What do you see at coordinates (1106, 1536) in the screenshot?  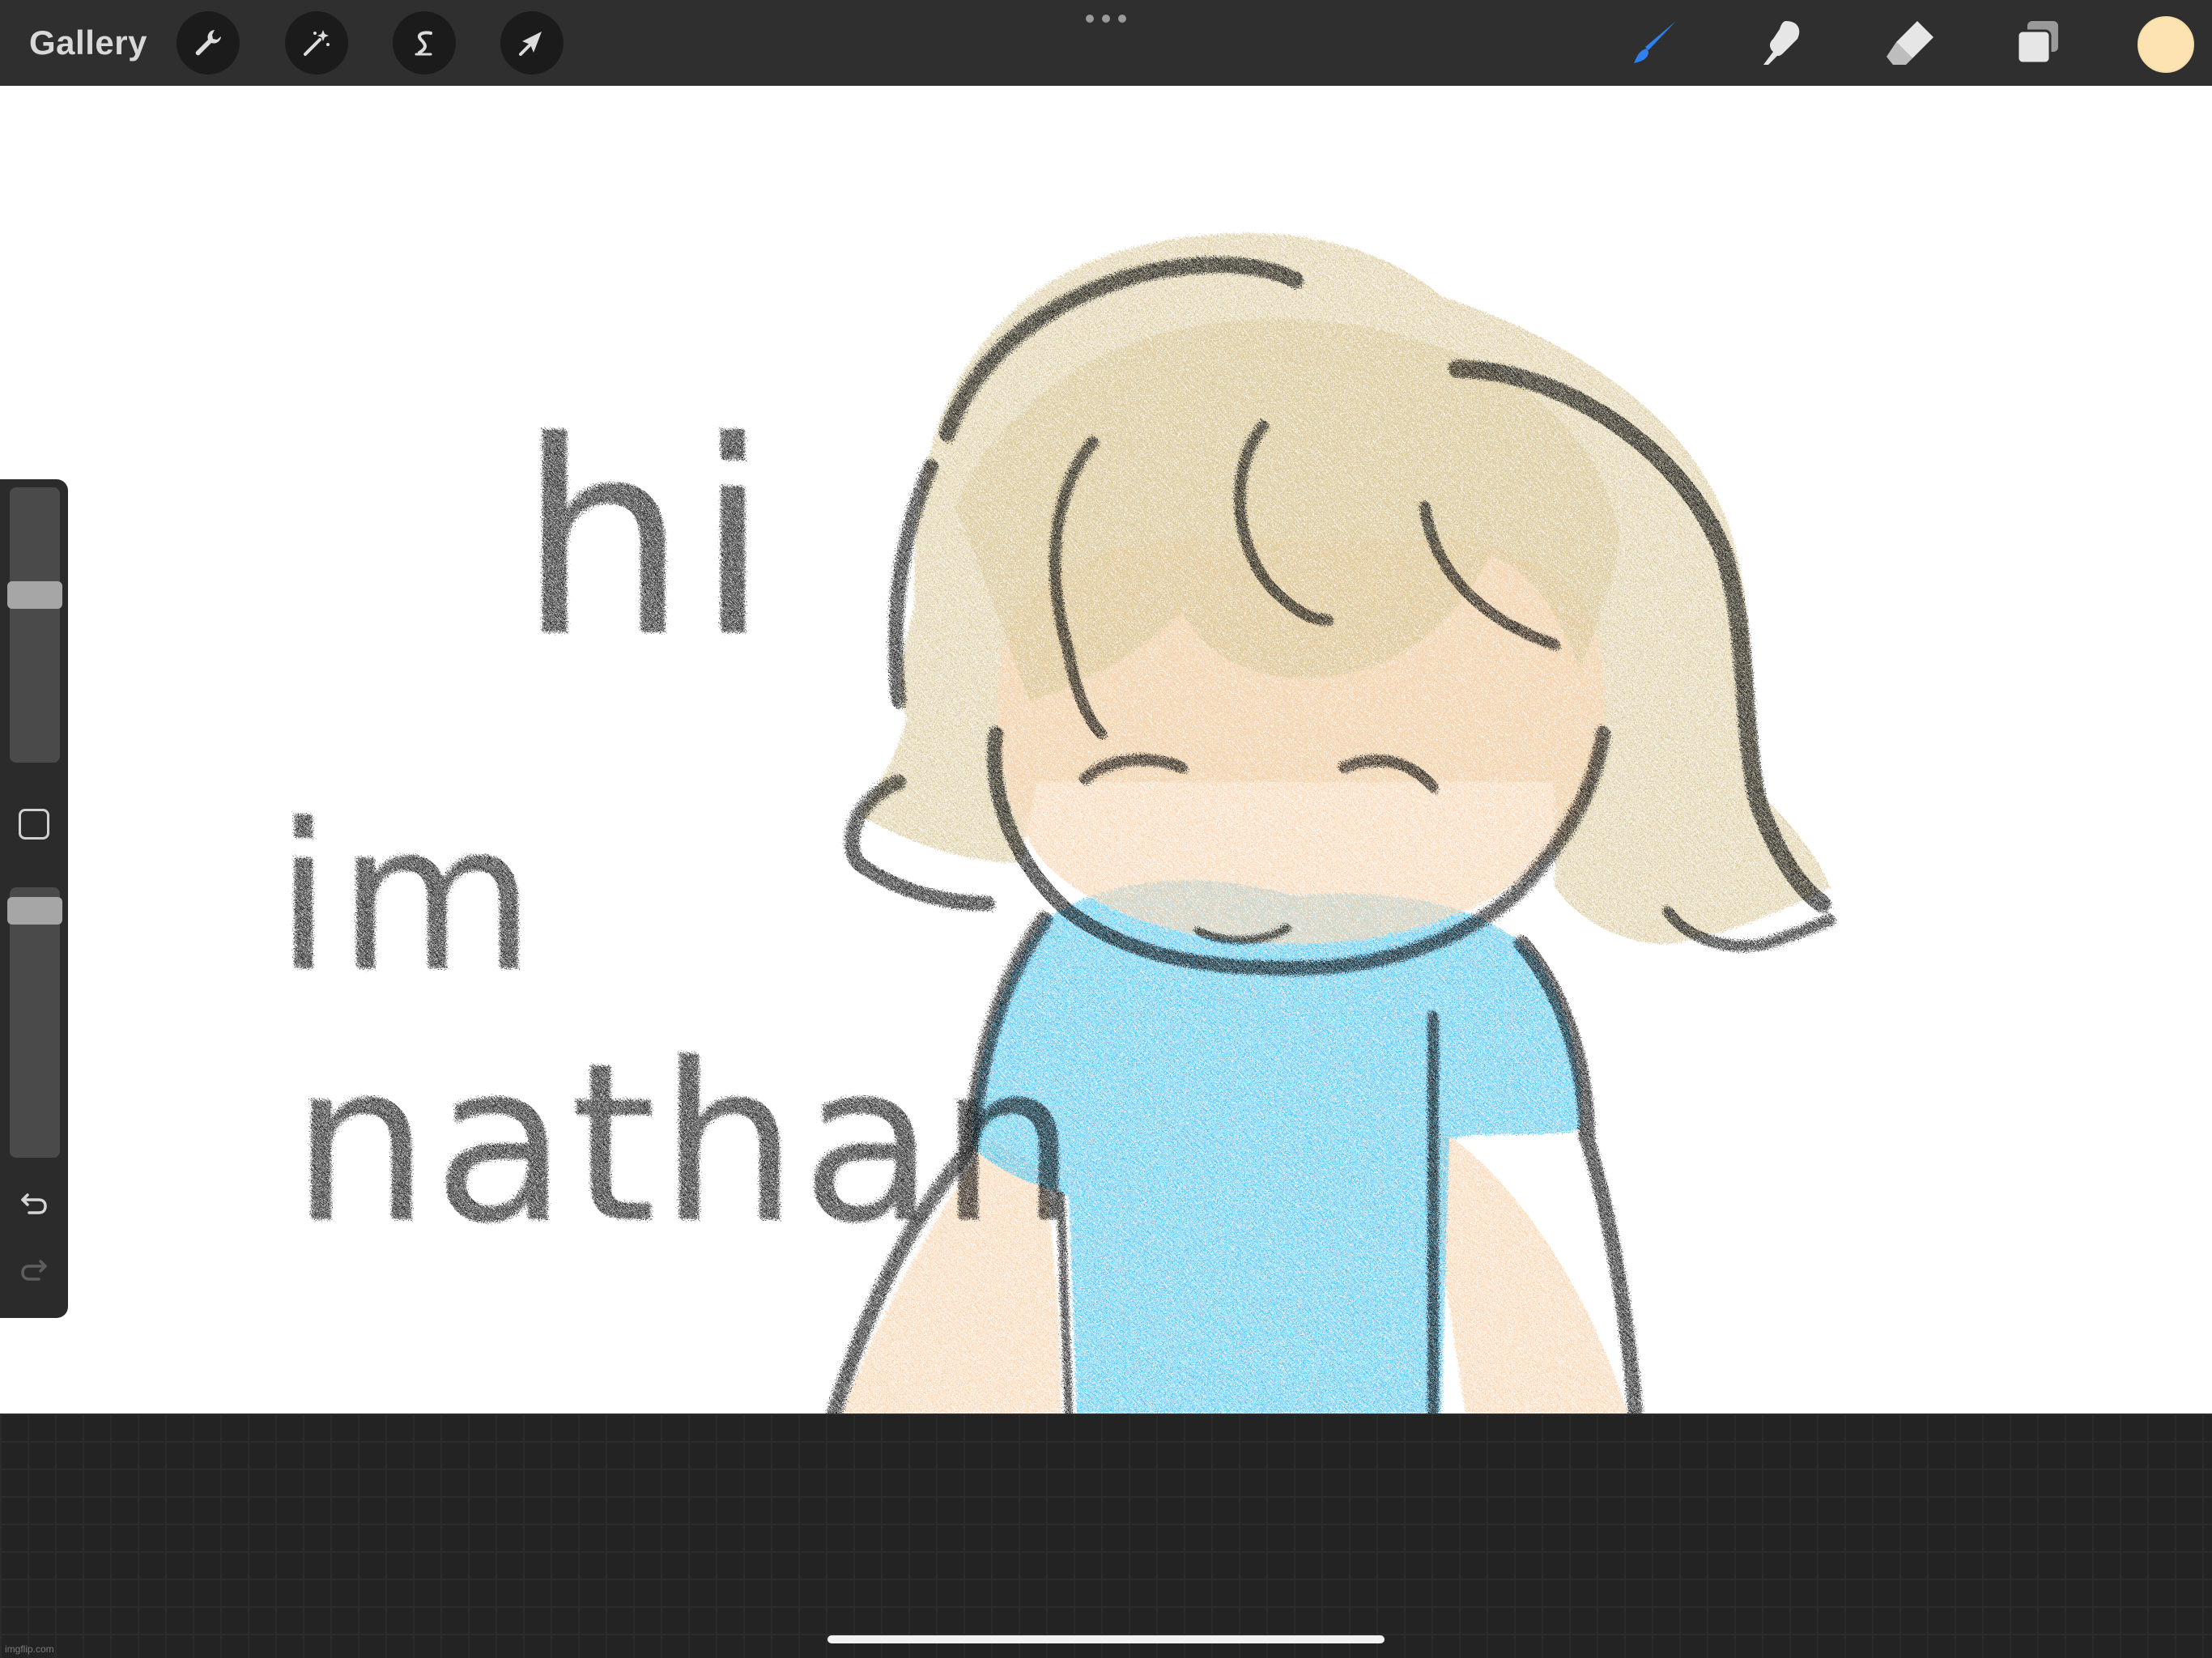 I see `canvas-background-grid` at bounding box center [1106, 1536].